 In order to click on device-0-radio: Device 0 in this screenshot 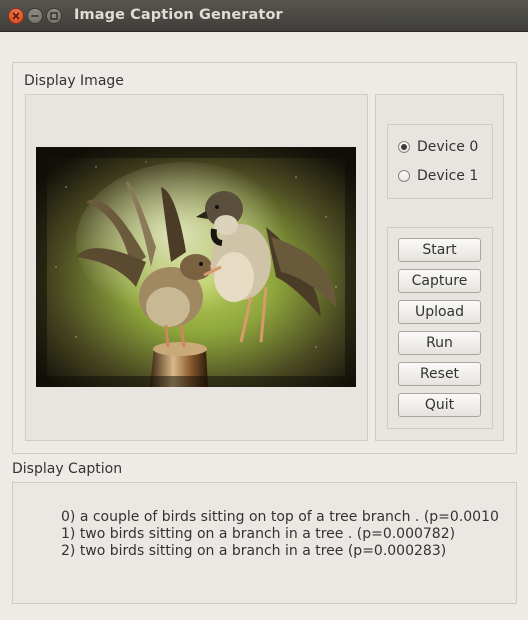, I will do `click(438, 147)`.